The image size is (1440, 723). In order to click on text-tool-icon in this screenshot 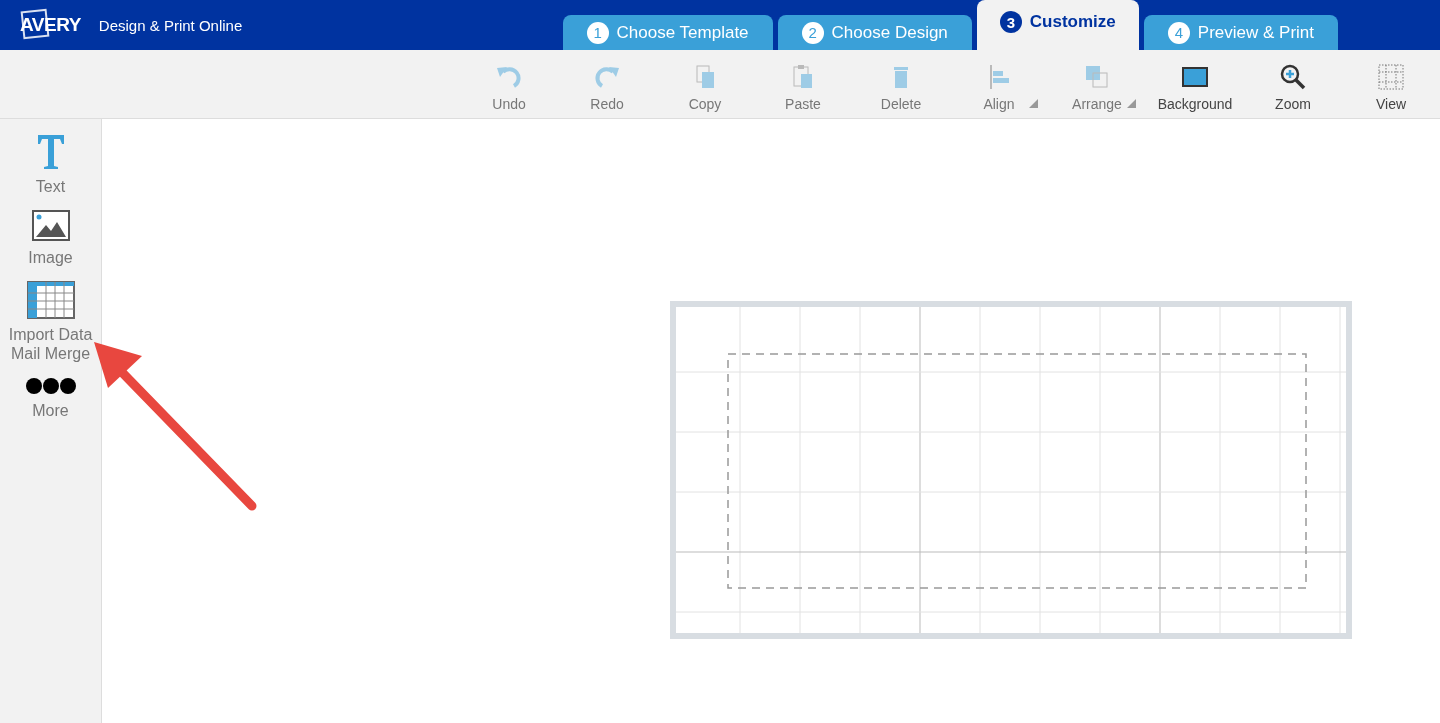, I will do `click(50, 152)`.